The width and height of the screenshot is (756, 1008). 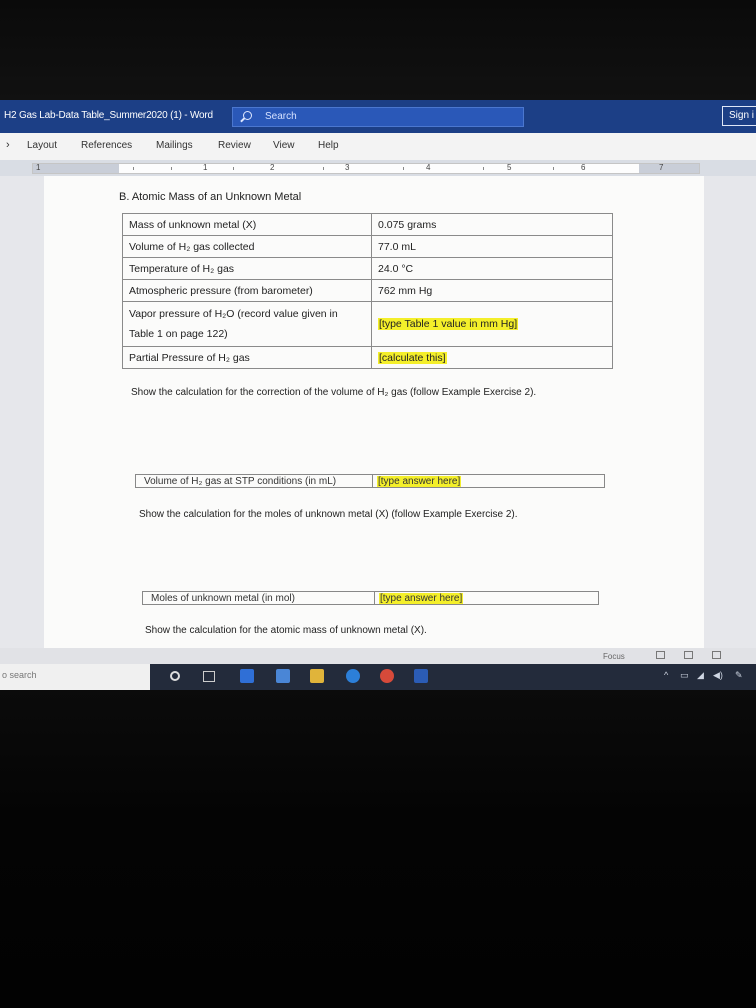 I want to click on table-cell-value: 762 mm Hg, so click(x=492, y=290).